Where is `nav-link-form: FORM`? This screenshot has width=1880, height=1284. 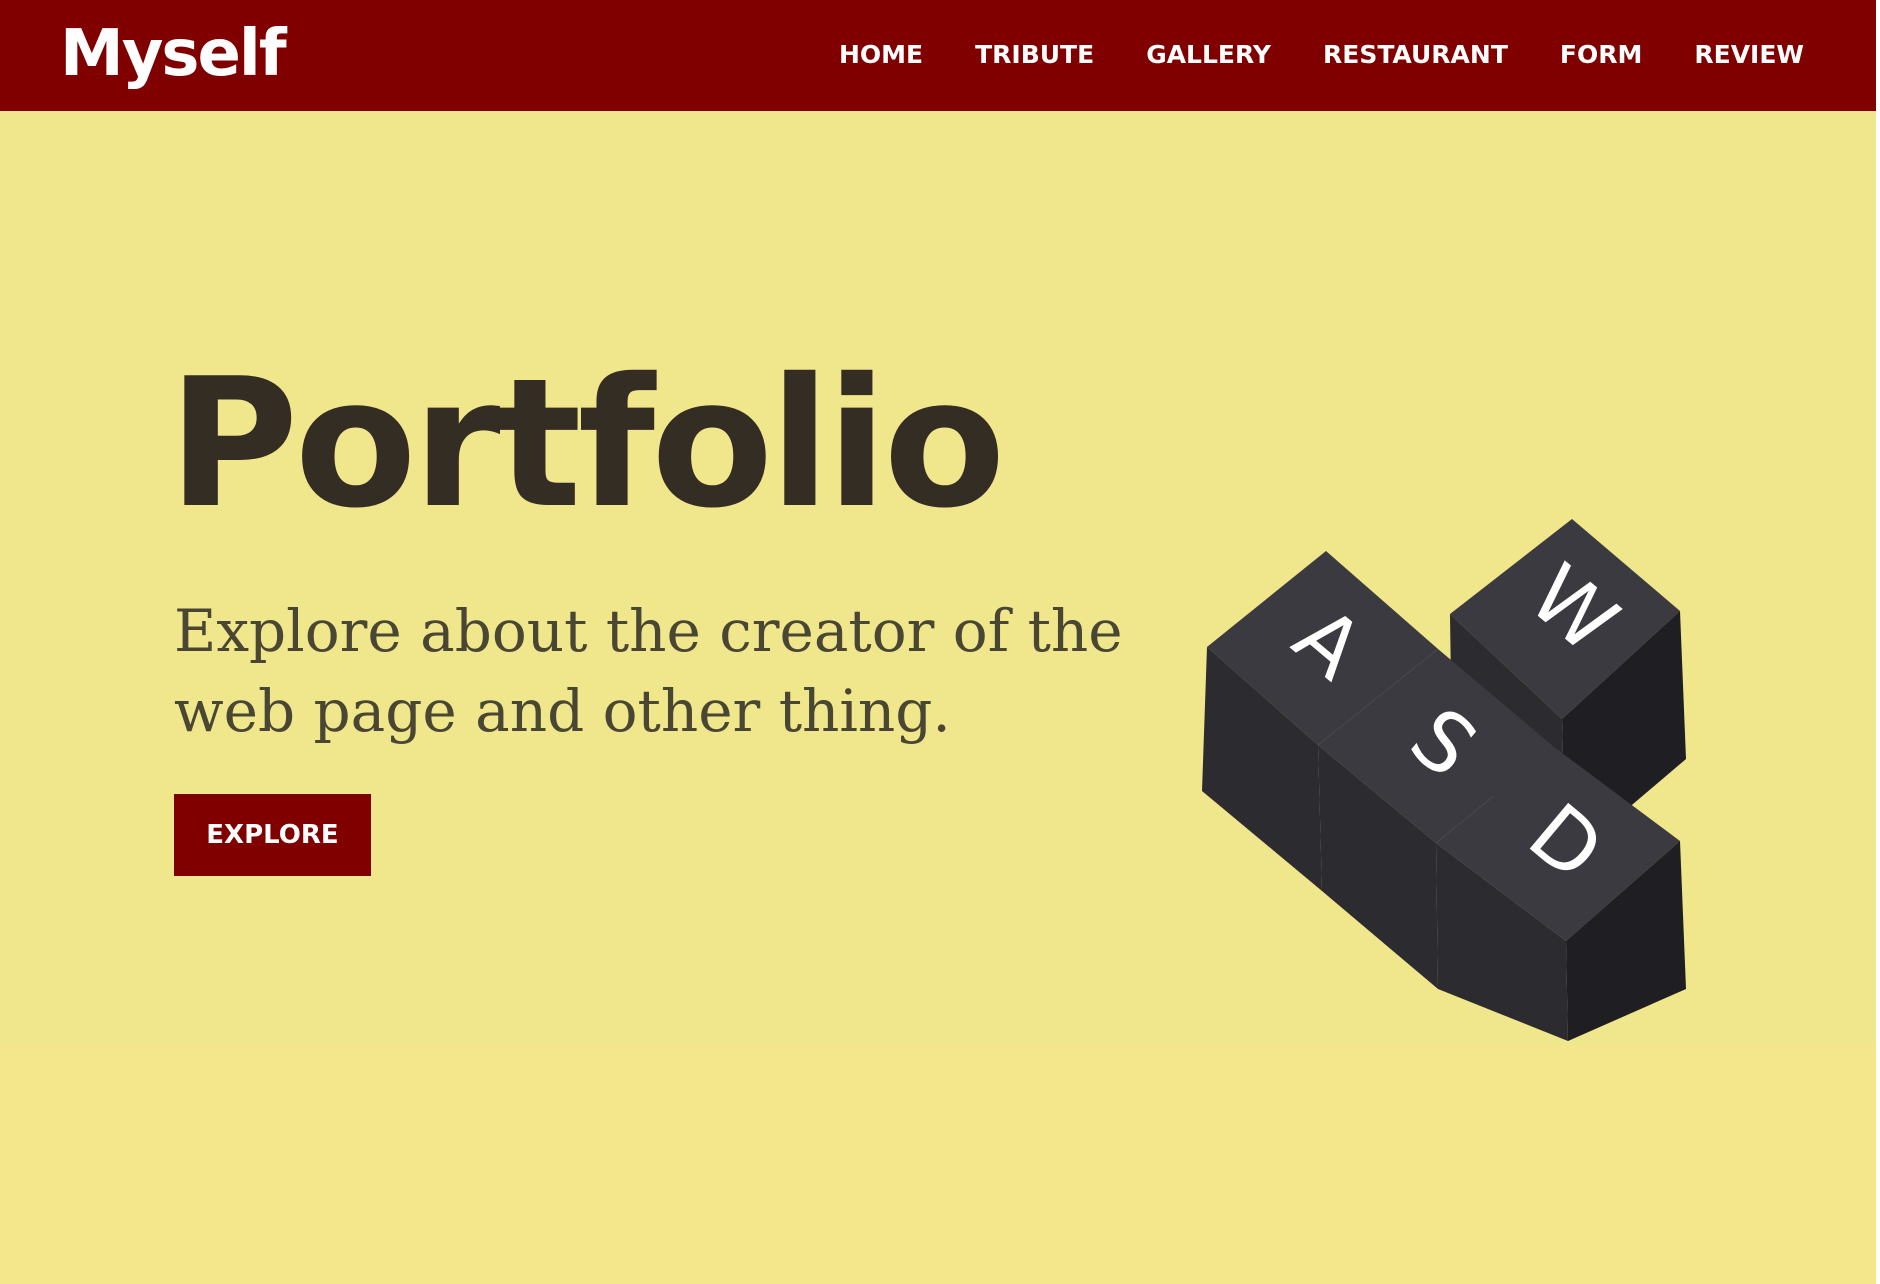 nav-link-form: FORM is located at coordinates (1601, 55).